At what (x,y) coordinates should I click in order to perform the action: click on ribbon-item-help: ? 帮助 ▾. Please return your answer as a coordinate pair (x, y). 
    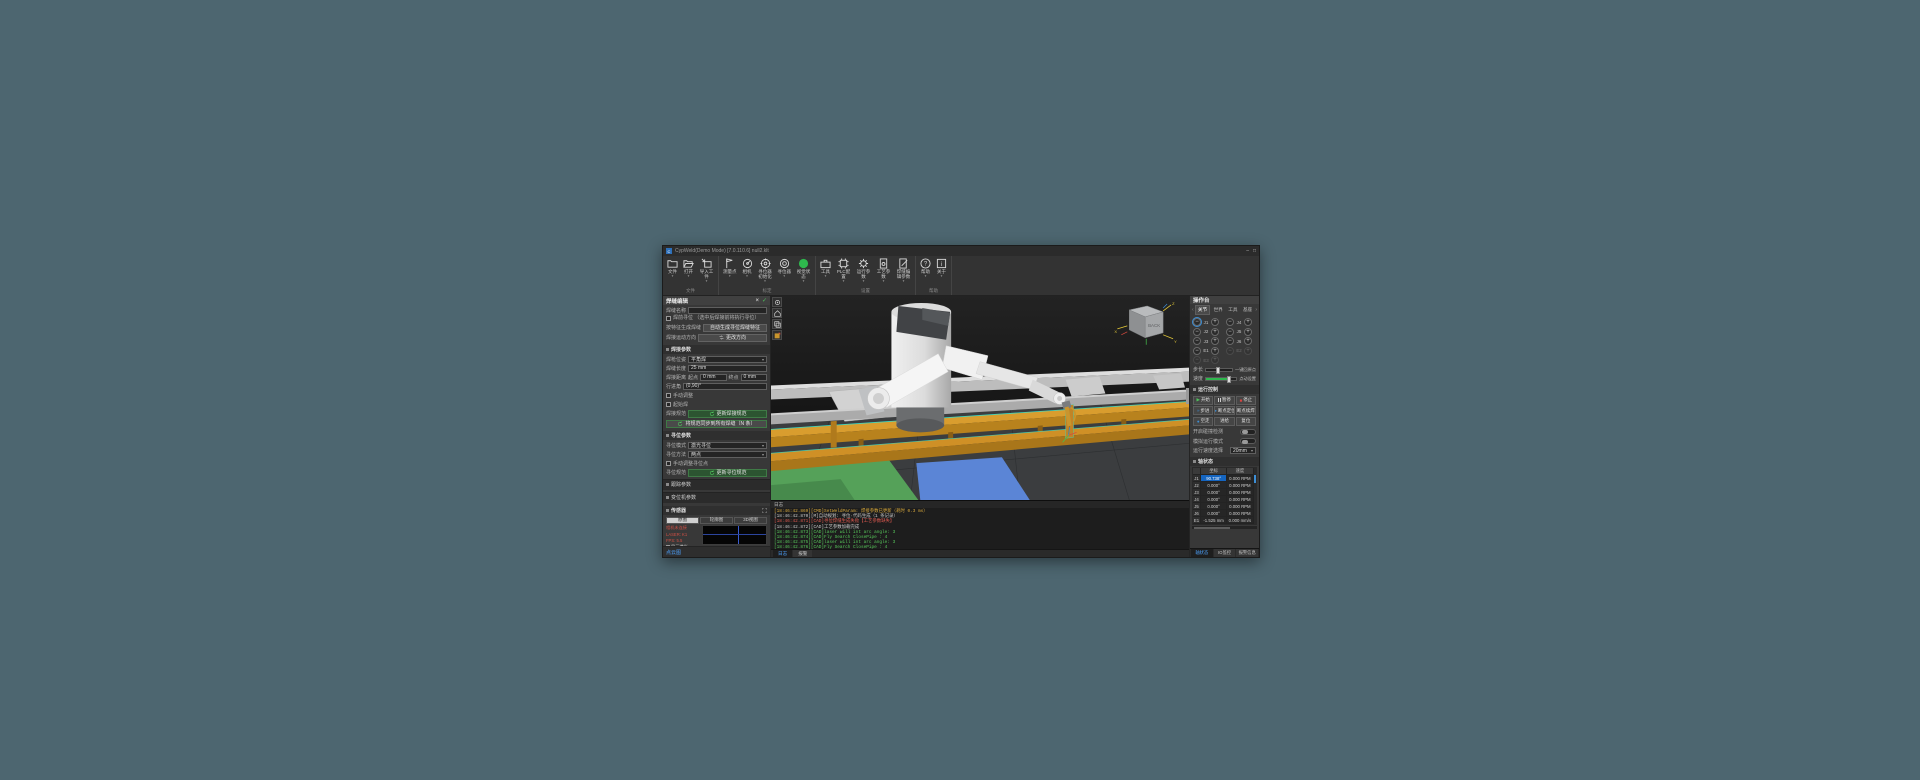
    Looking at the image, I should click on (925, 268).